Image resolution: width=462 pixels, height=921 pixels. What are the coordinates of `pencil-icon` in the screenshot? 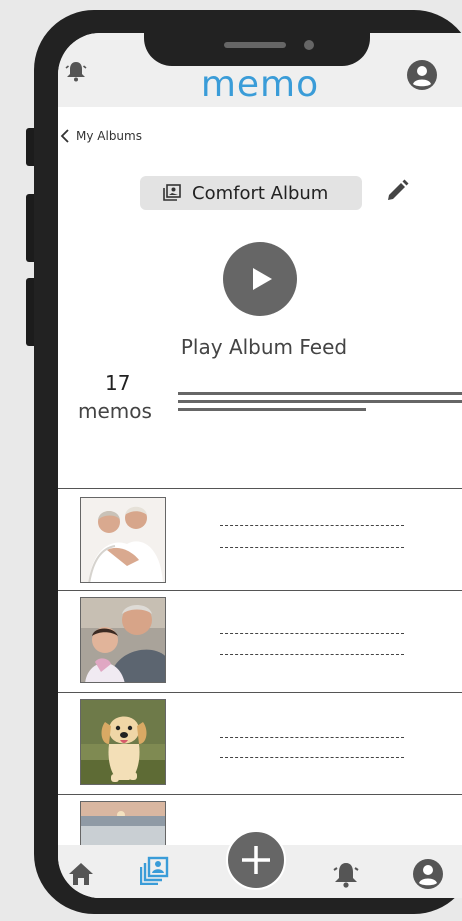 It's located at (397, 191).